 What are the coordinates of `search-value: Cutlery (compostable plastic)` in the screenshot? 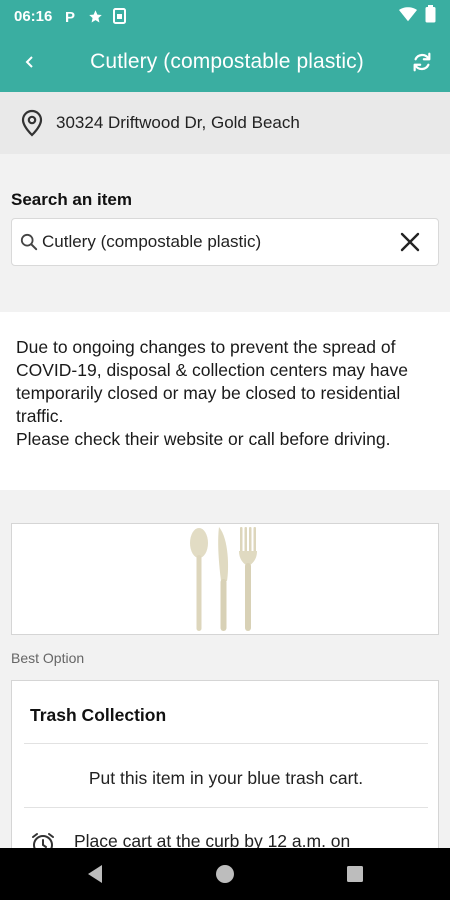 It's located at (212, 242).